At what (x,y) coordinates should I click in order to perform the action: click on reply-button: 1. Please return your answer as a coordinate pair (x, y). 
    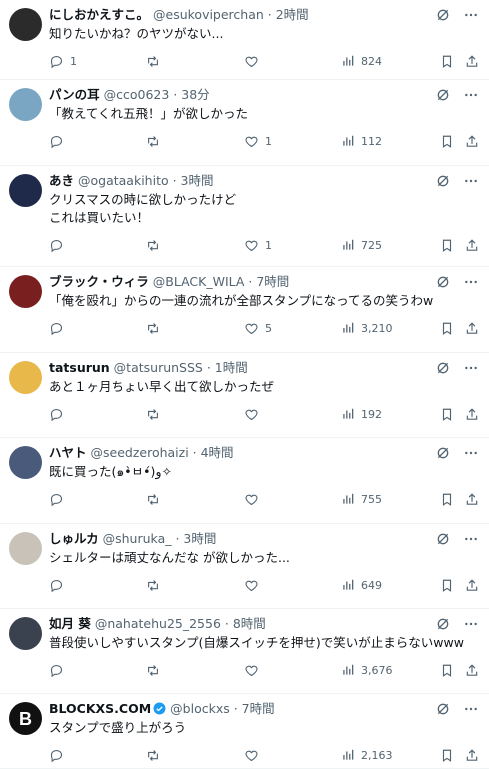
    Looking at the image, I should click on (63, 61).